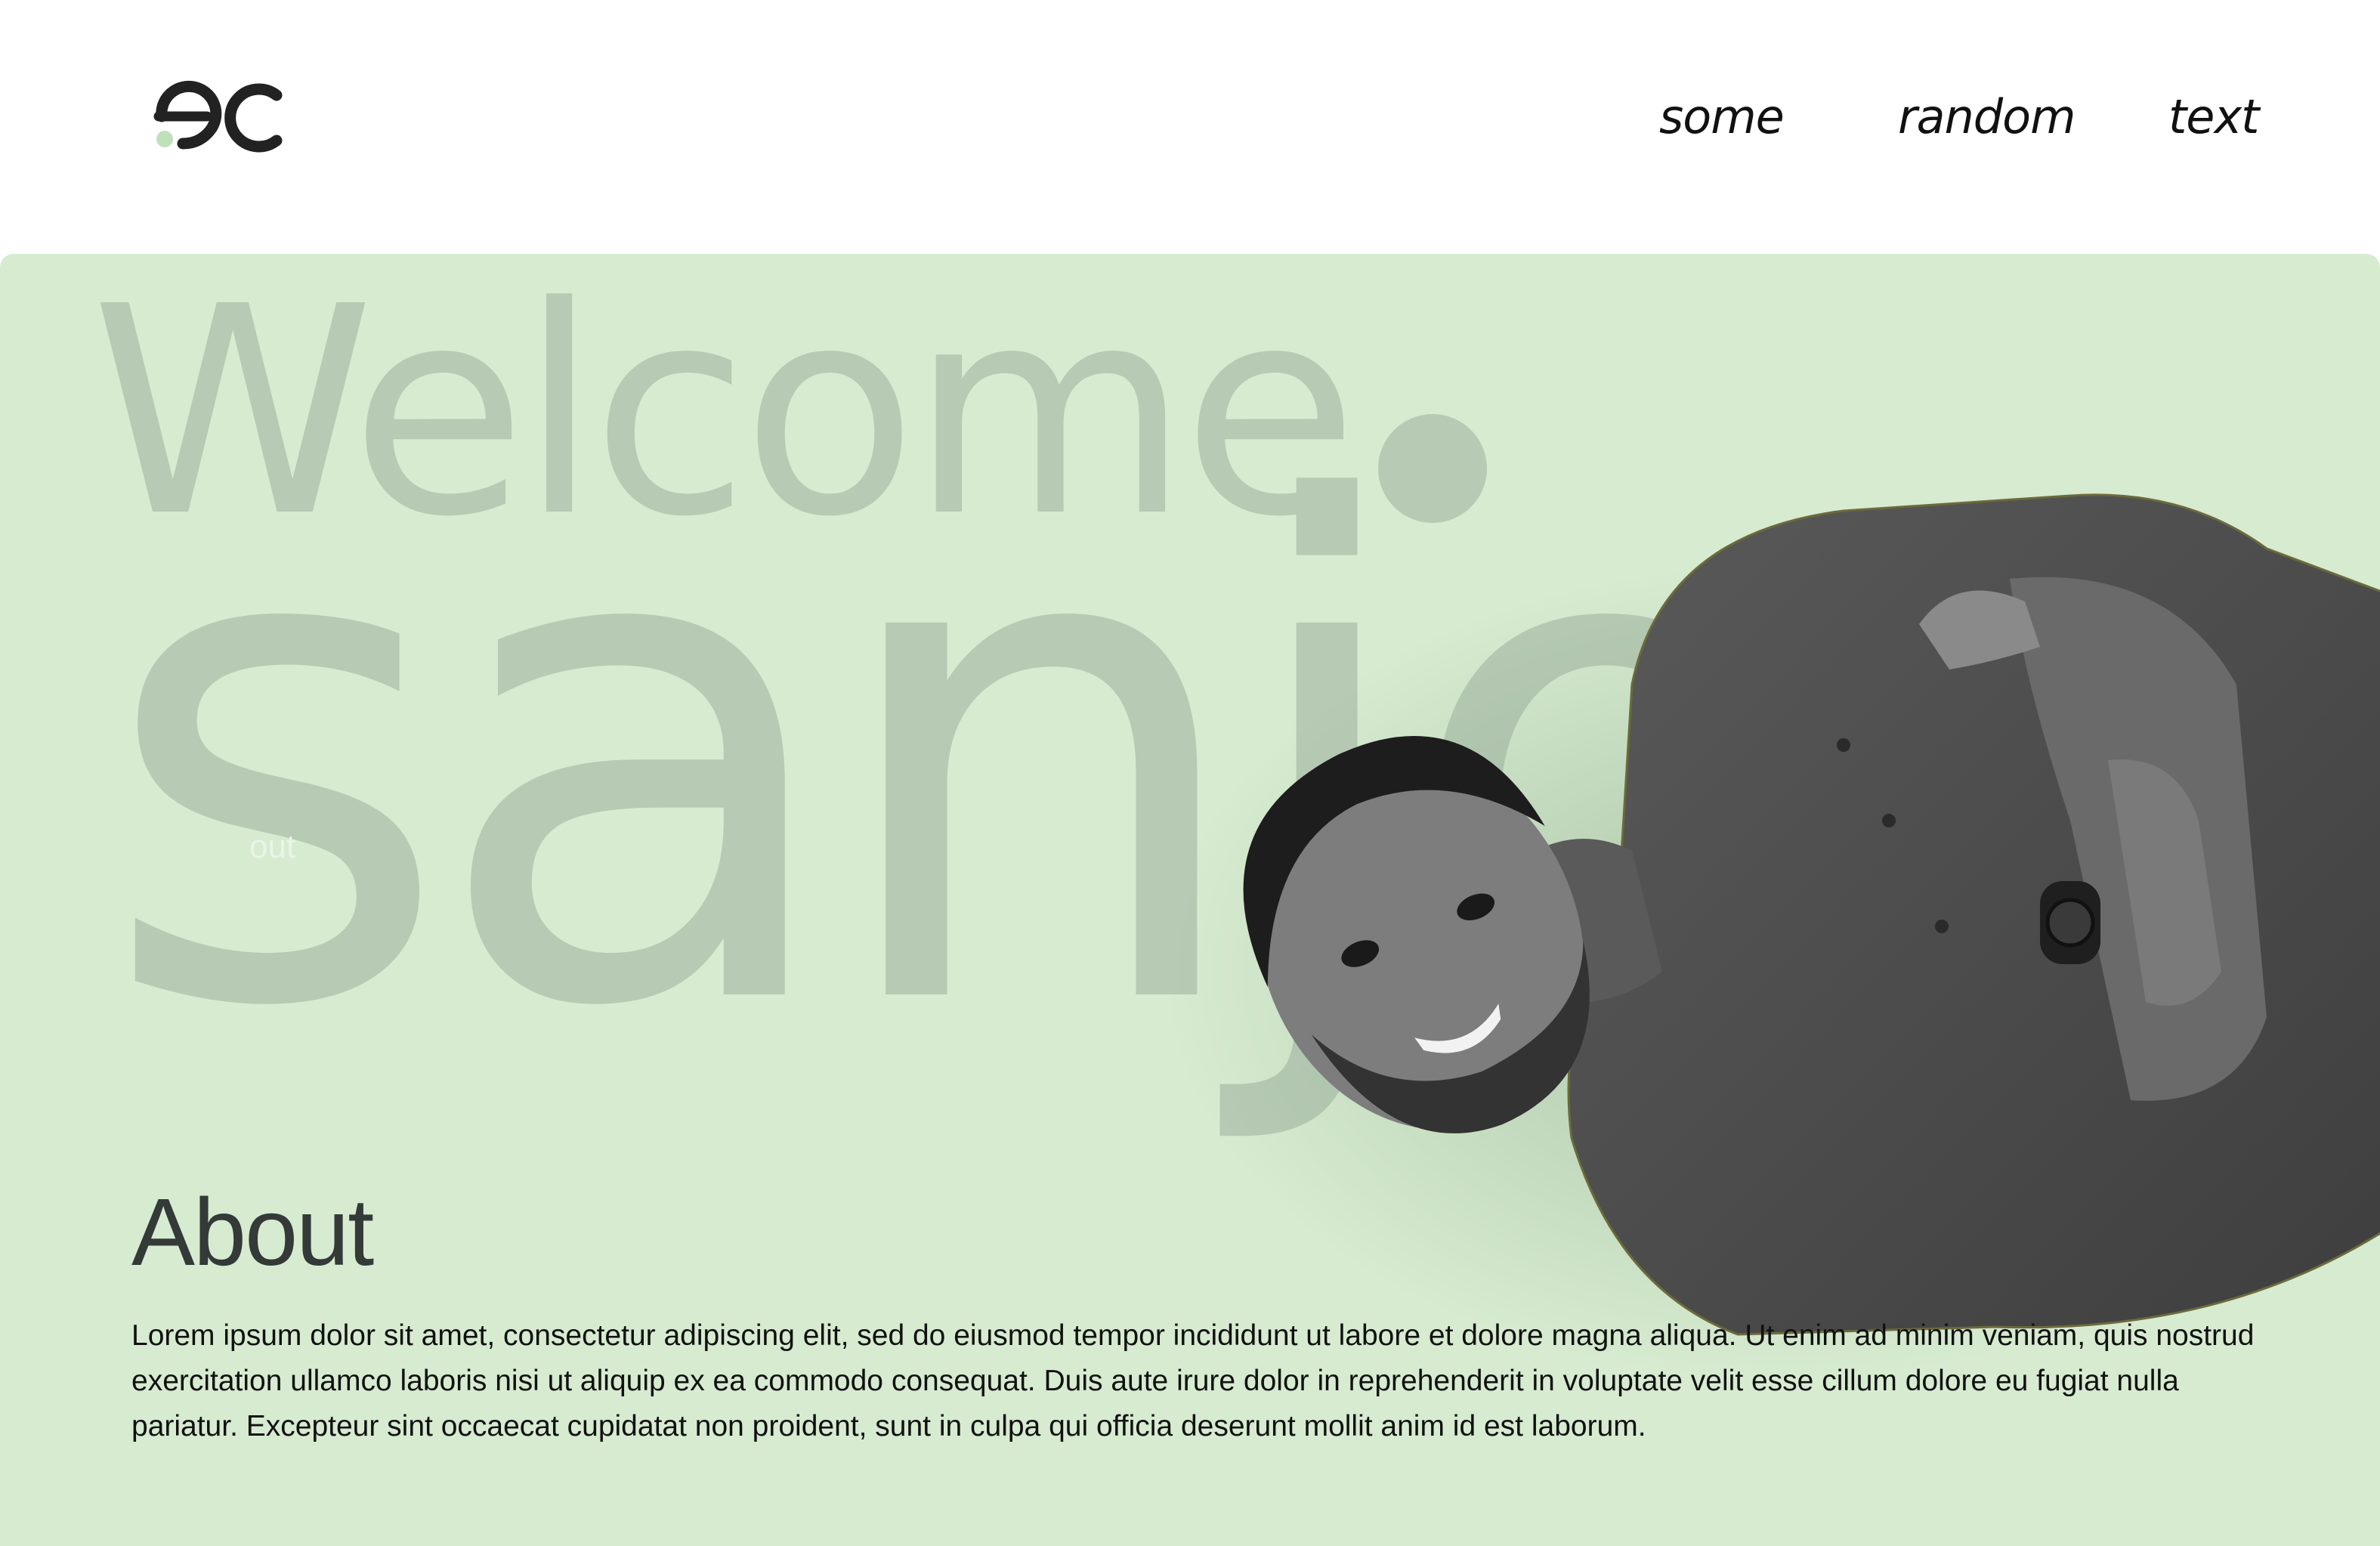 The height and width of the screenshot is (1546, 2380). Describe the element at coordinates (272, 846) in the screenshot. I see `ghost-label: out` at that location.